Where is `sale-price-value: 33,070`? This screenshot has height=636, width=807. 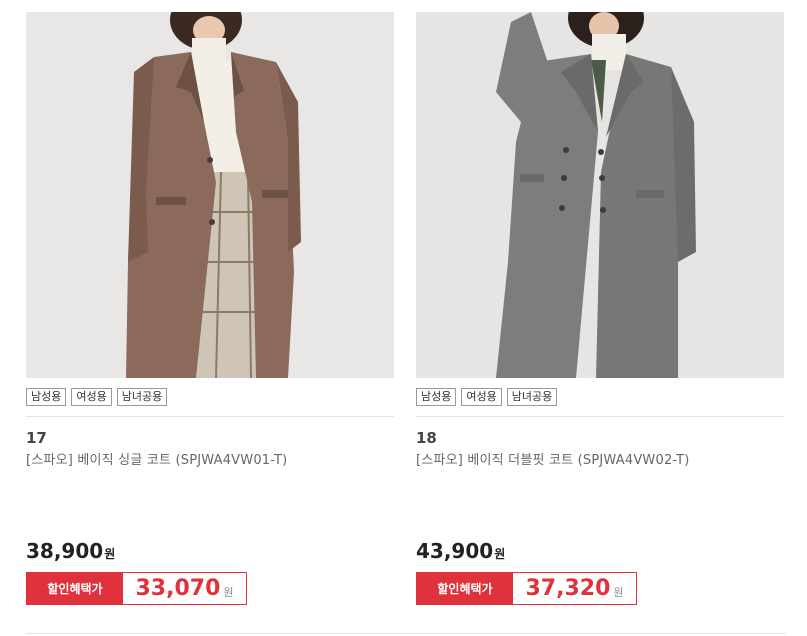
sale-price-value: 33,070 is located at coordinates (178, 588).